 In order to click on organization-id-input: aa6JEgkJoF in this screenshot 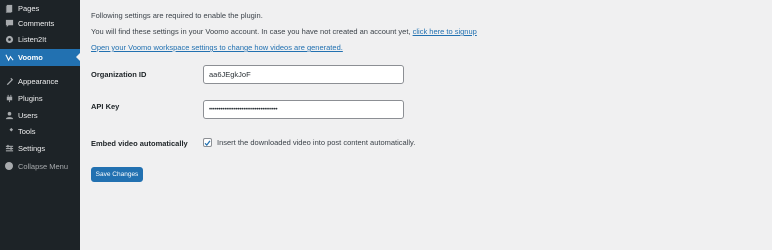, I will do `click(303, 74)`.